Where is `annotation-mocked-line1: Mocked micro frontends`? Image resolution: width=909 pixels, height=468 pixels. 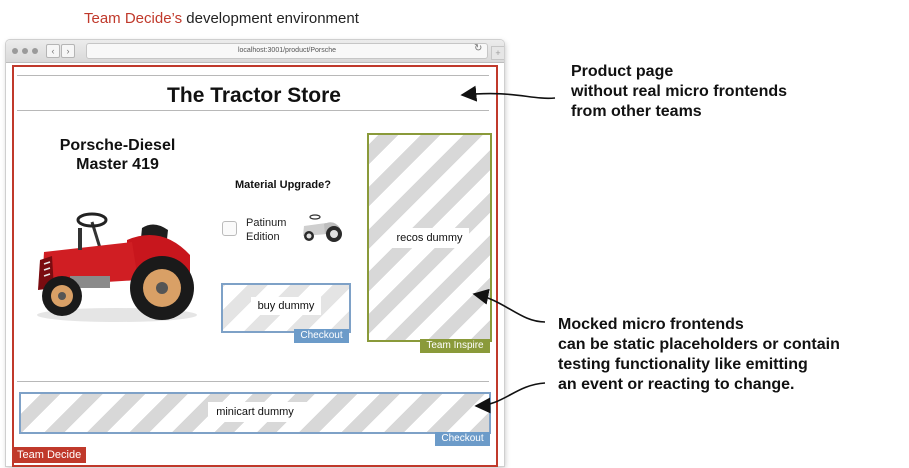
annotation-mocked-line1: Mocked micro frontends is located at coordinates (651, 324).